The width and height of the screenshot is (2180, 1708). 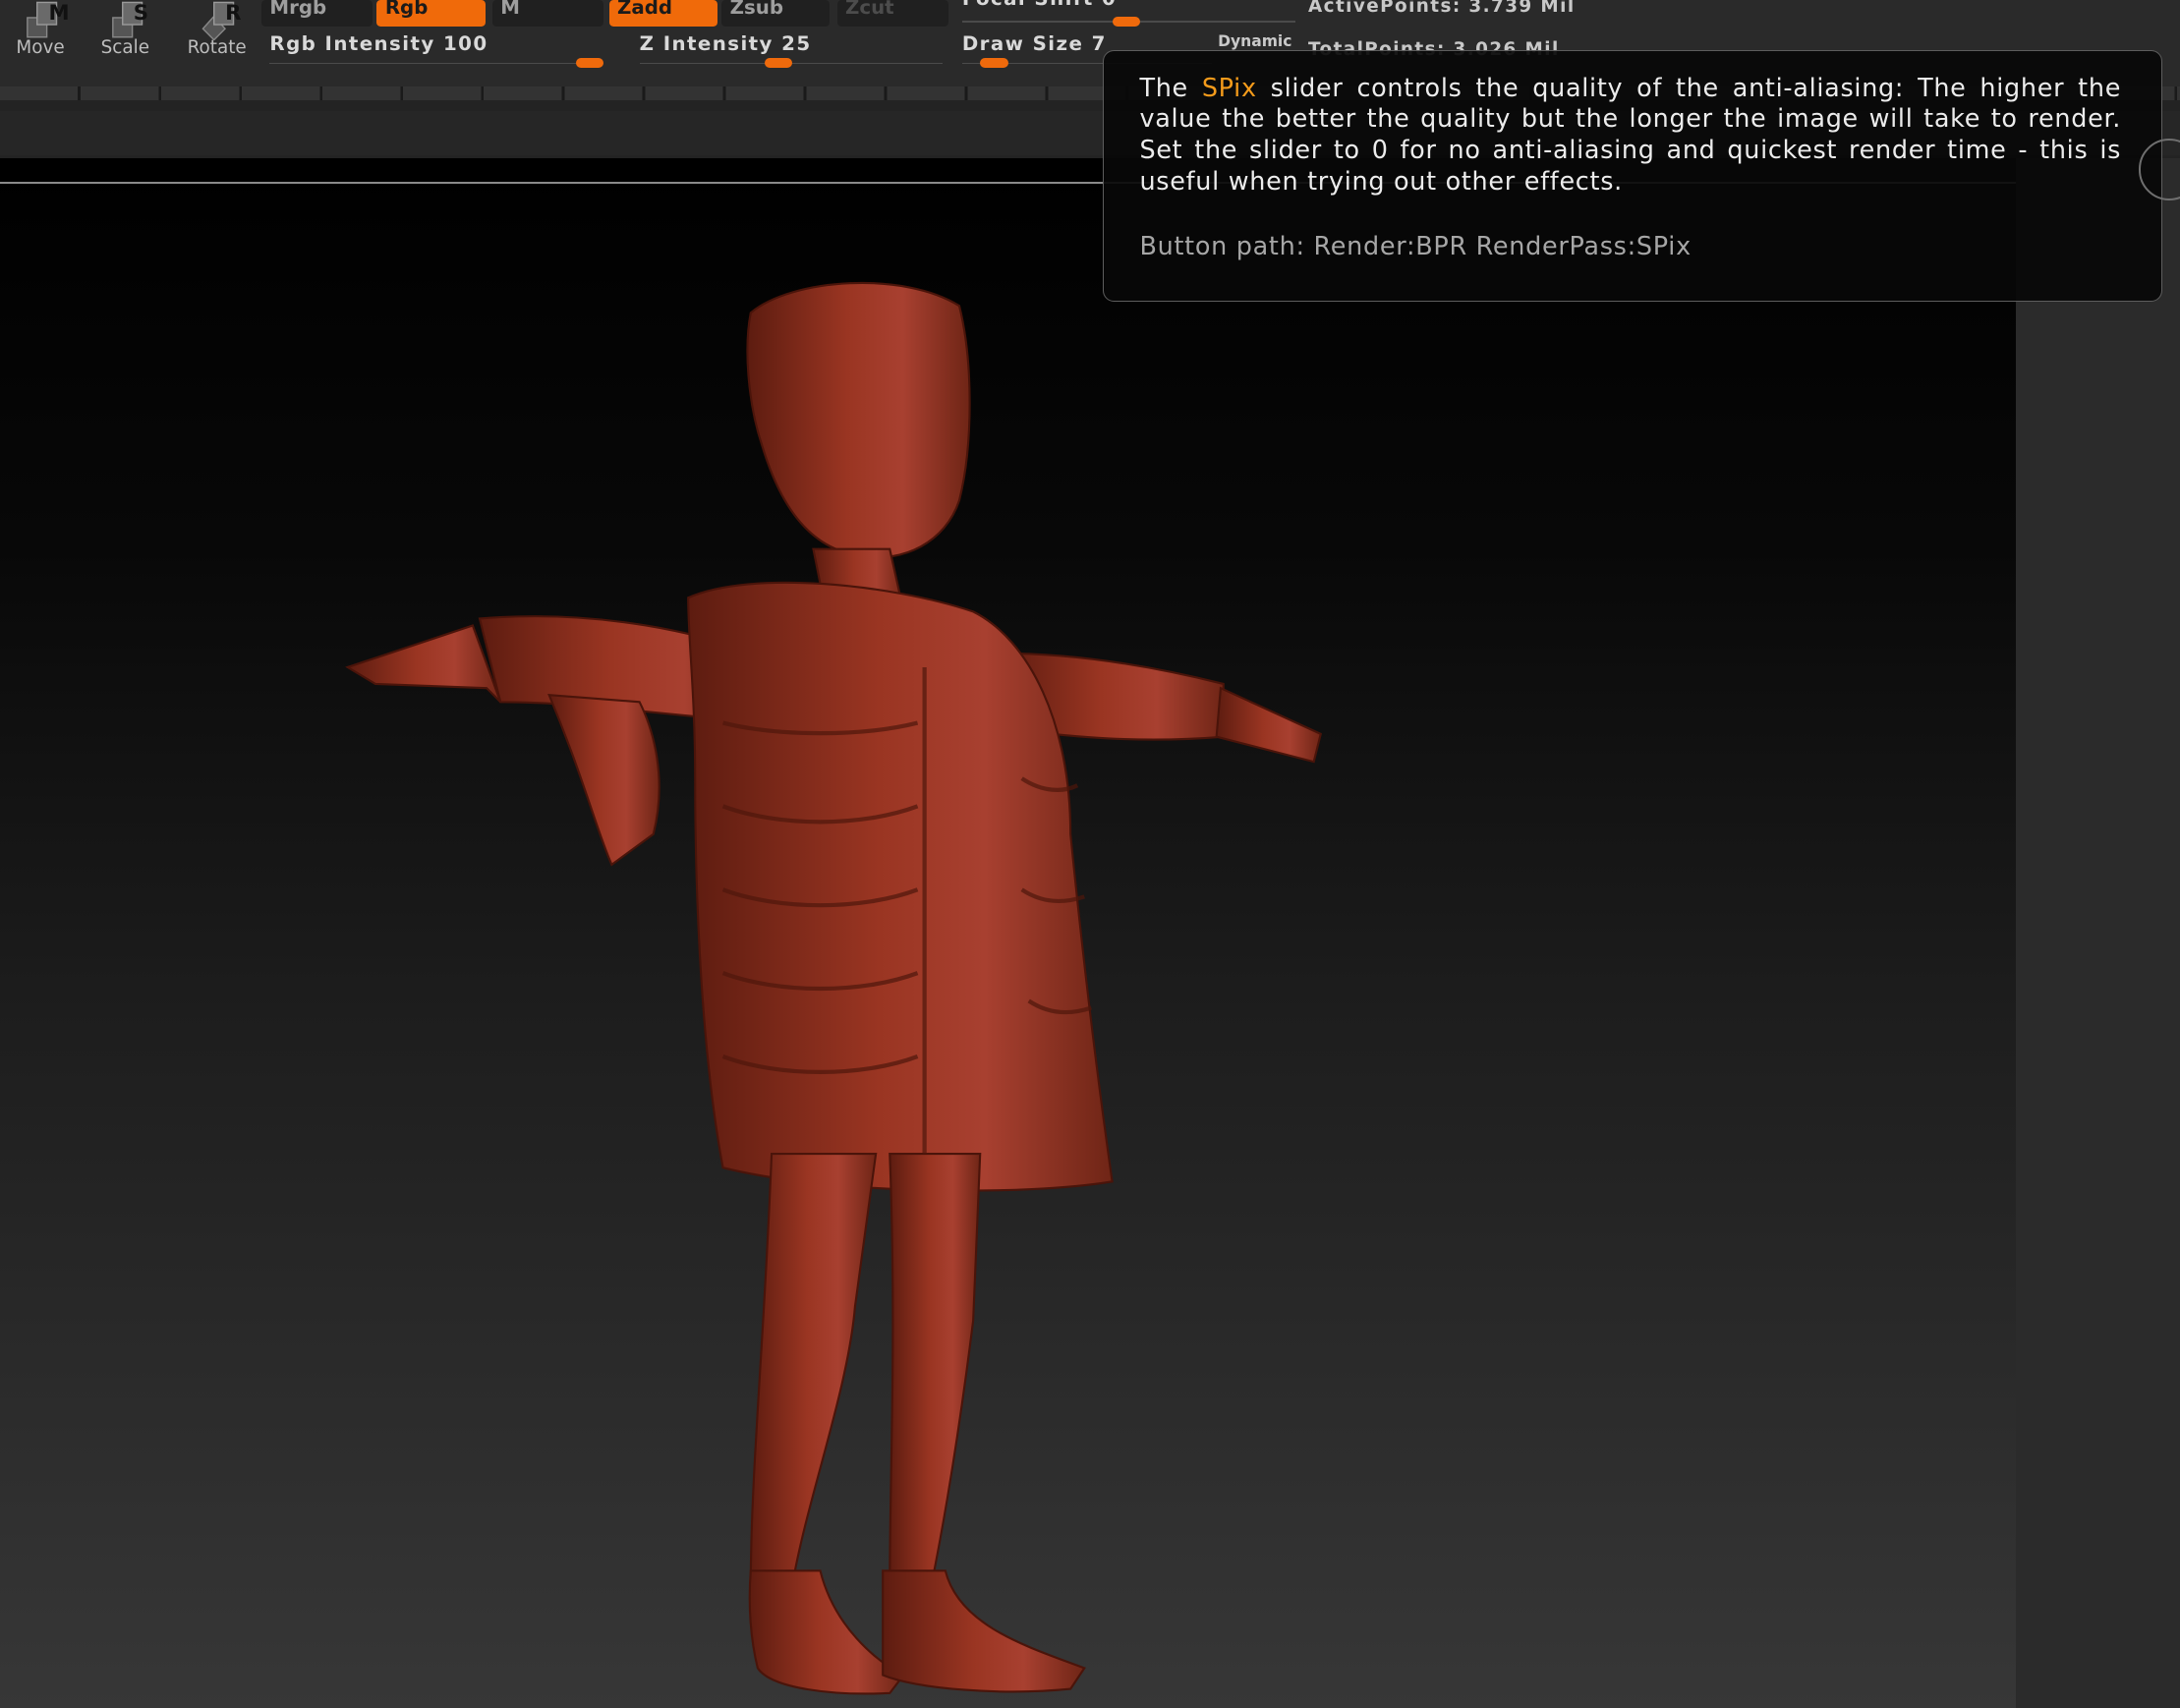 What do you see at coordinates (2098, 933) in the screenshot?
I see `right-tray` at bounding box center [2098, 933].